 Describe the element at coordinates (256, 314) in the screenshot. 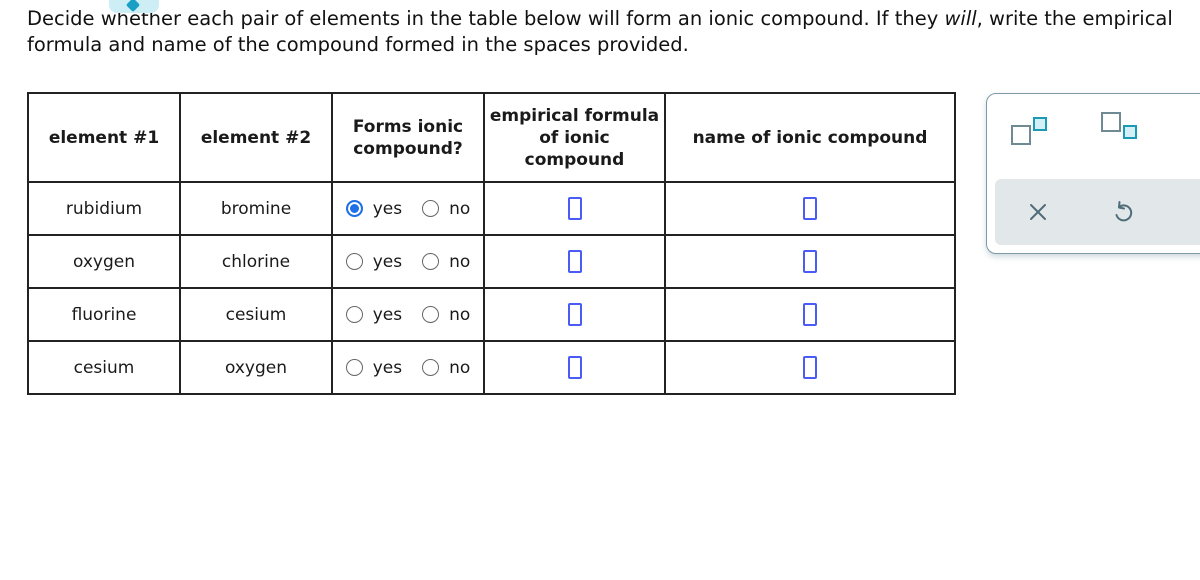

I see `element-2-cell: cesium` at that location.